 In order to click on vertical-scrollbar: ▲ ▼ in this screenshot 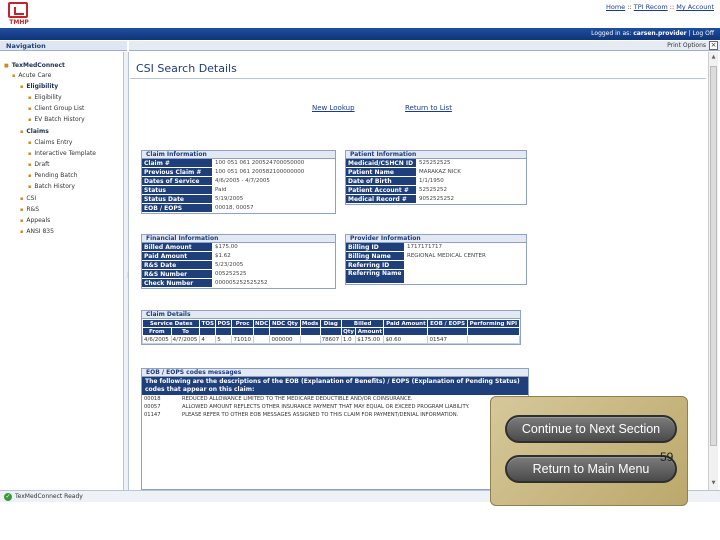, I will do `click(713, 271)`.